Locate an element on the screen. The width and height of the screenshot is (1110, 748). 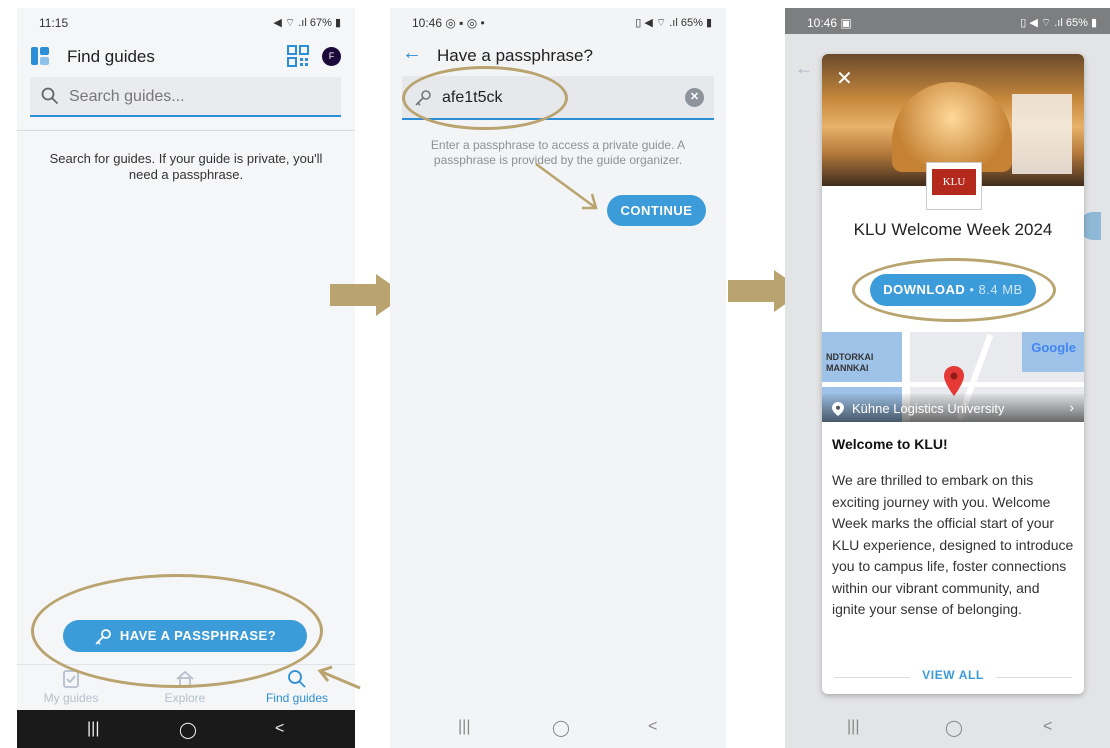
location-pin-icon is located at coordinates (838, 409).